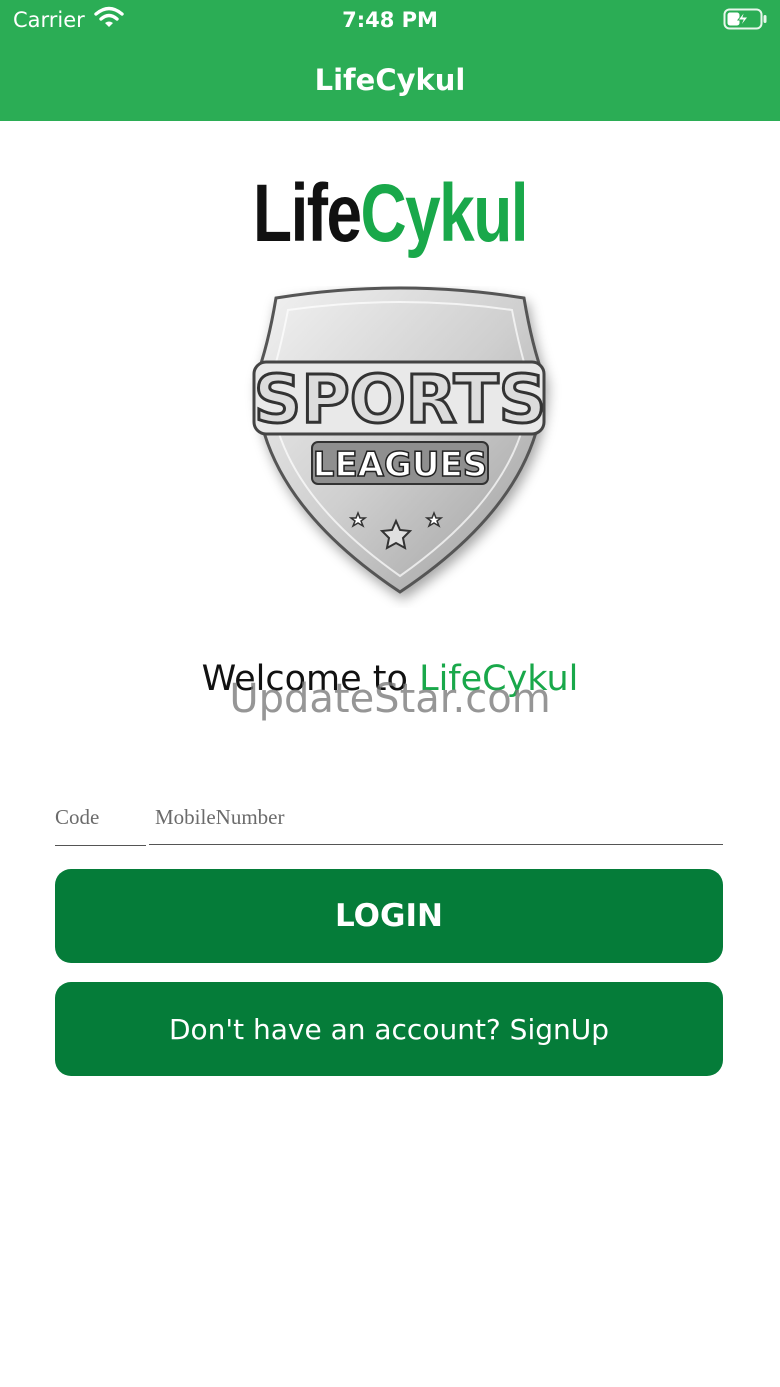  I want to click on lifecykul-logo: LifeCykul, so click(390, 214).